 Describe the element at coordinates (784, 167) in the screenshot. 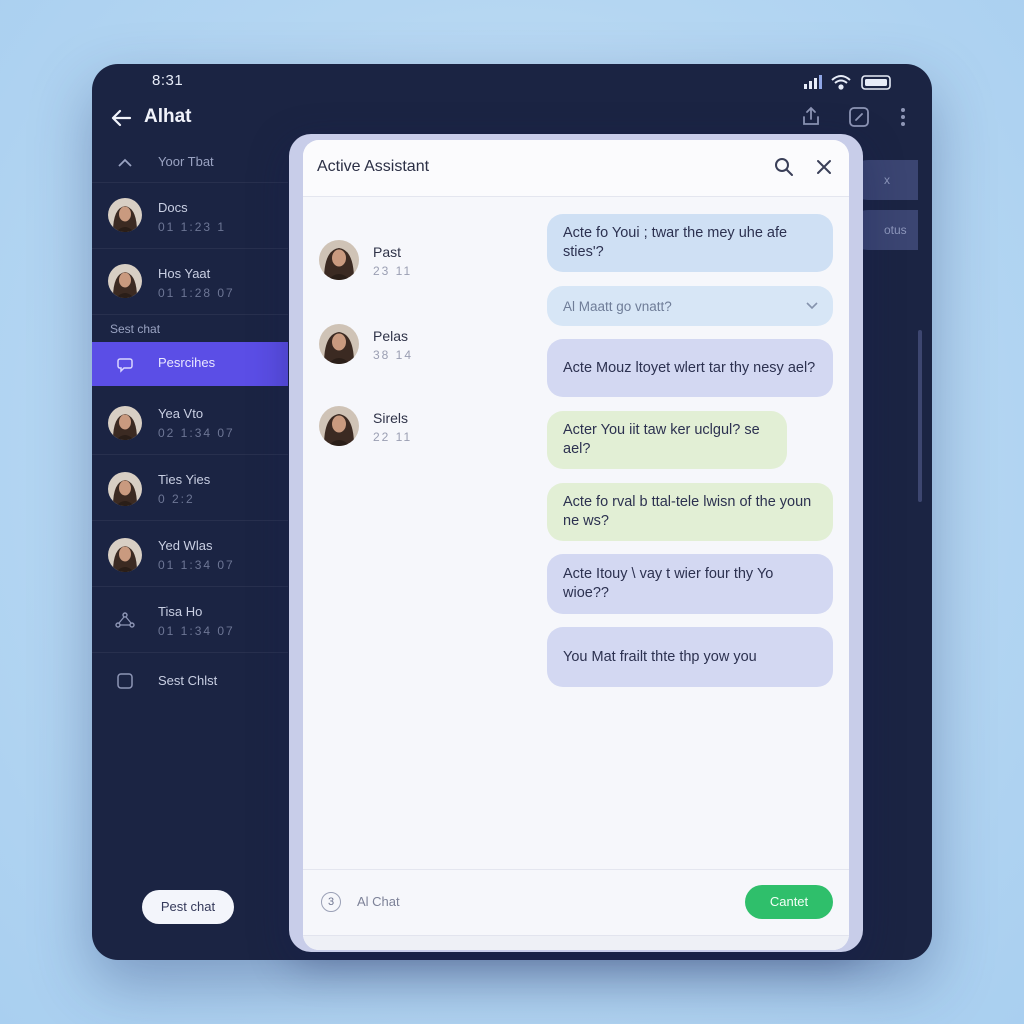

I see `search-icon` at that location.